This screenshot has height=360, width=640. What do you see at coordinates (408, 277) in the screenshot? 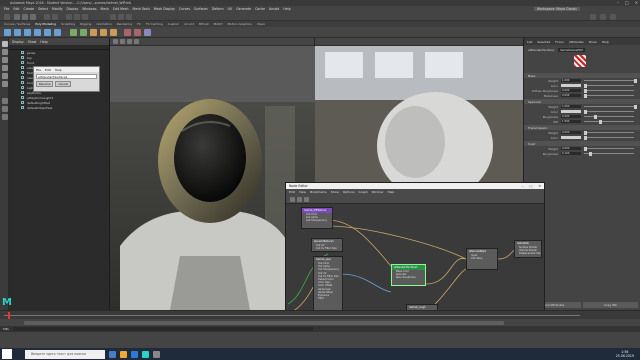
I see `node-port: Spec Roughness` at bounding box center [408, 277].